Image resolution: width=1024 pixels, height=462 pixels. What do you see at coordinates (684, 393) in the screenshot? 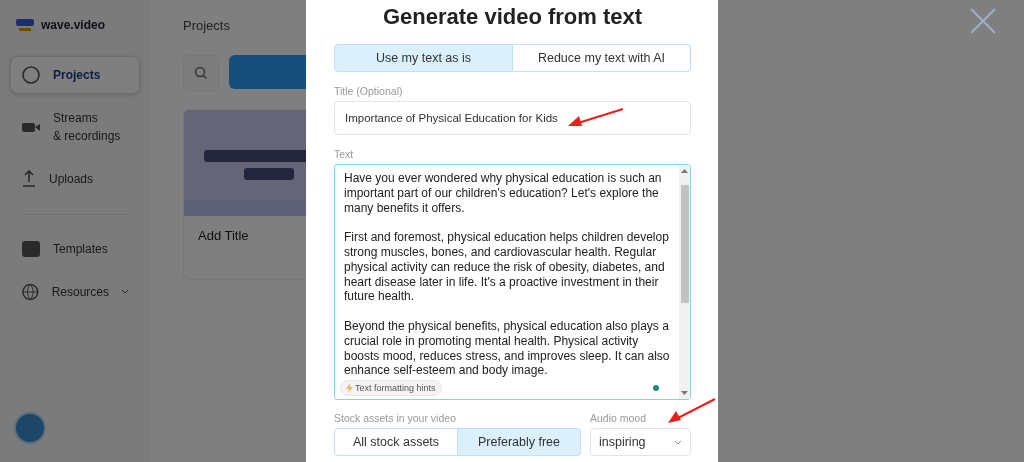
I see `scroll-down-icon` at bounding box center [684, 393].